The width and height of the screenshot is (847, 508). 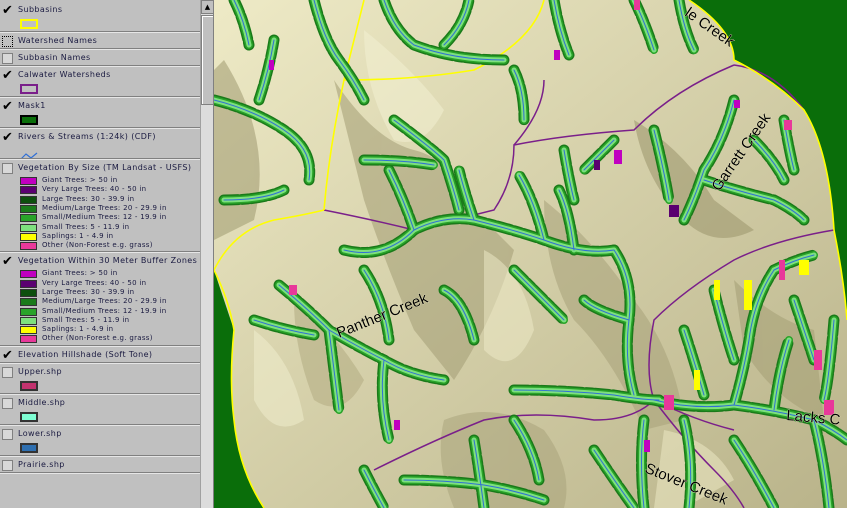 I want to click on layer-name: Mask1, so click(x=32, y=105).